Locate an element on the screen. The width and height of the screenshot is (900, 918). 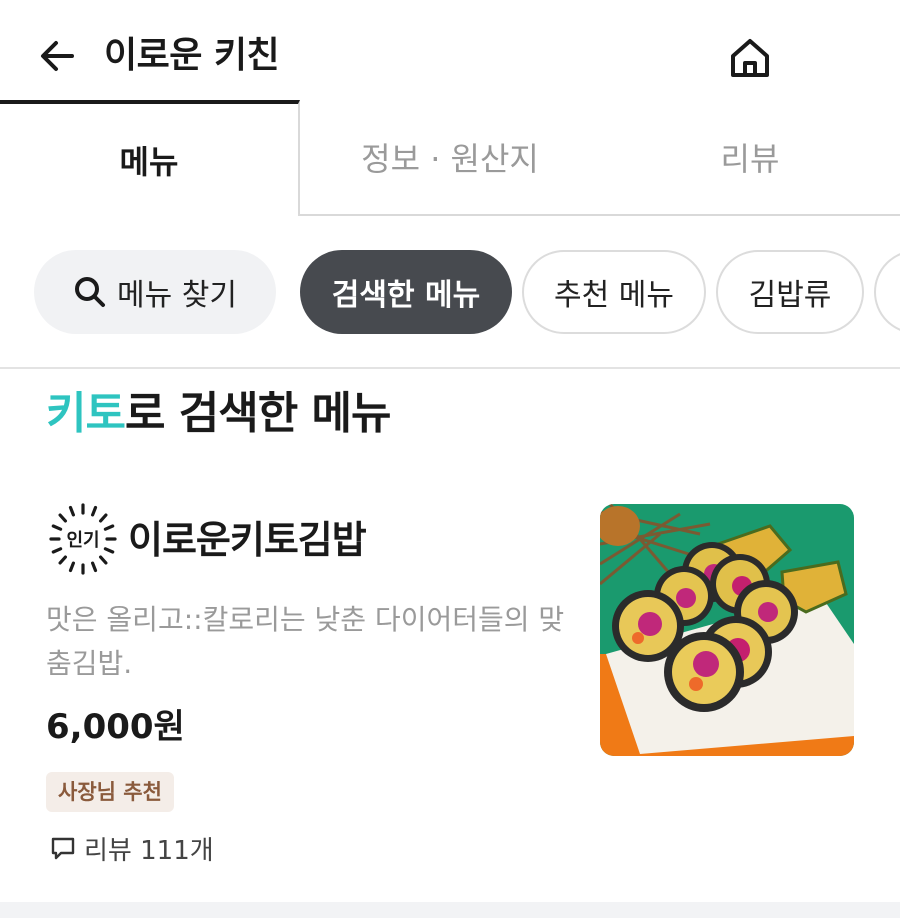
menu-search-chip: 메뉴 찾기 is located at coordinates (155, 292).